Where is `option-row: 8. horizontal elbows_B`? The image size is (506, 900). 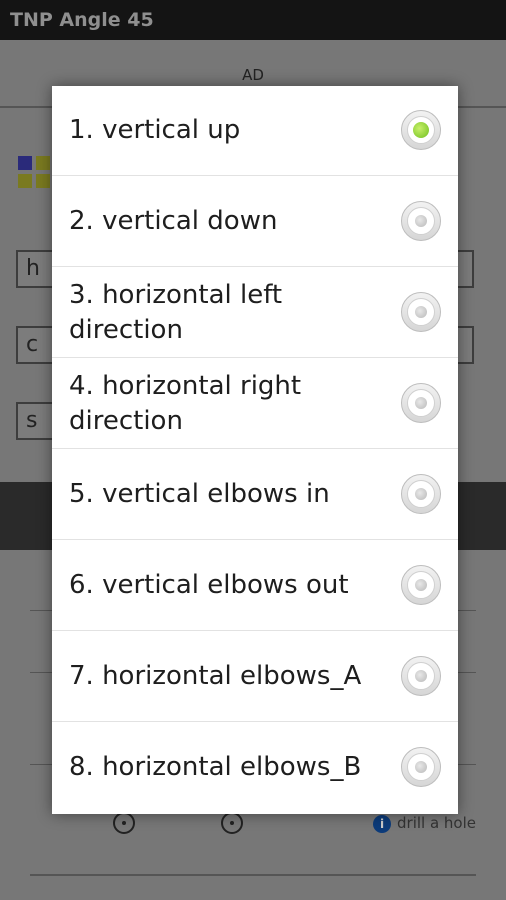
option-row: 8. horizontal elbows_B is located at coordinates (255, 768).